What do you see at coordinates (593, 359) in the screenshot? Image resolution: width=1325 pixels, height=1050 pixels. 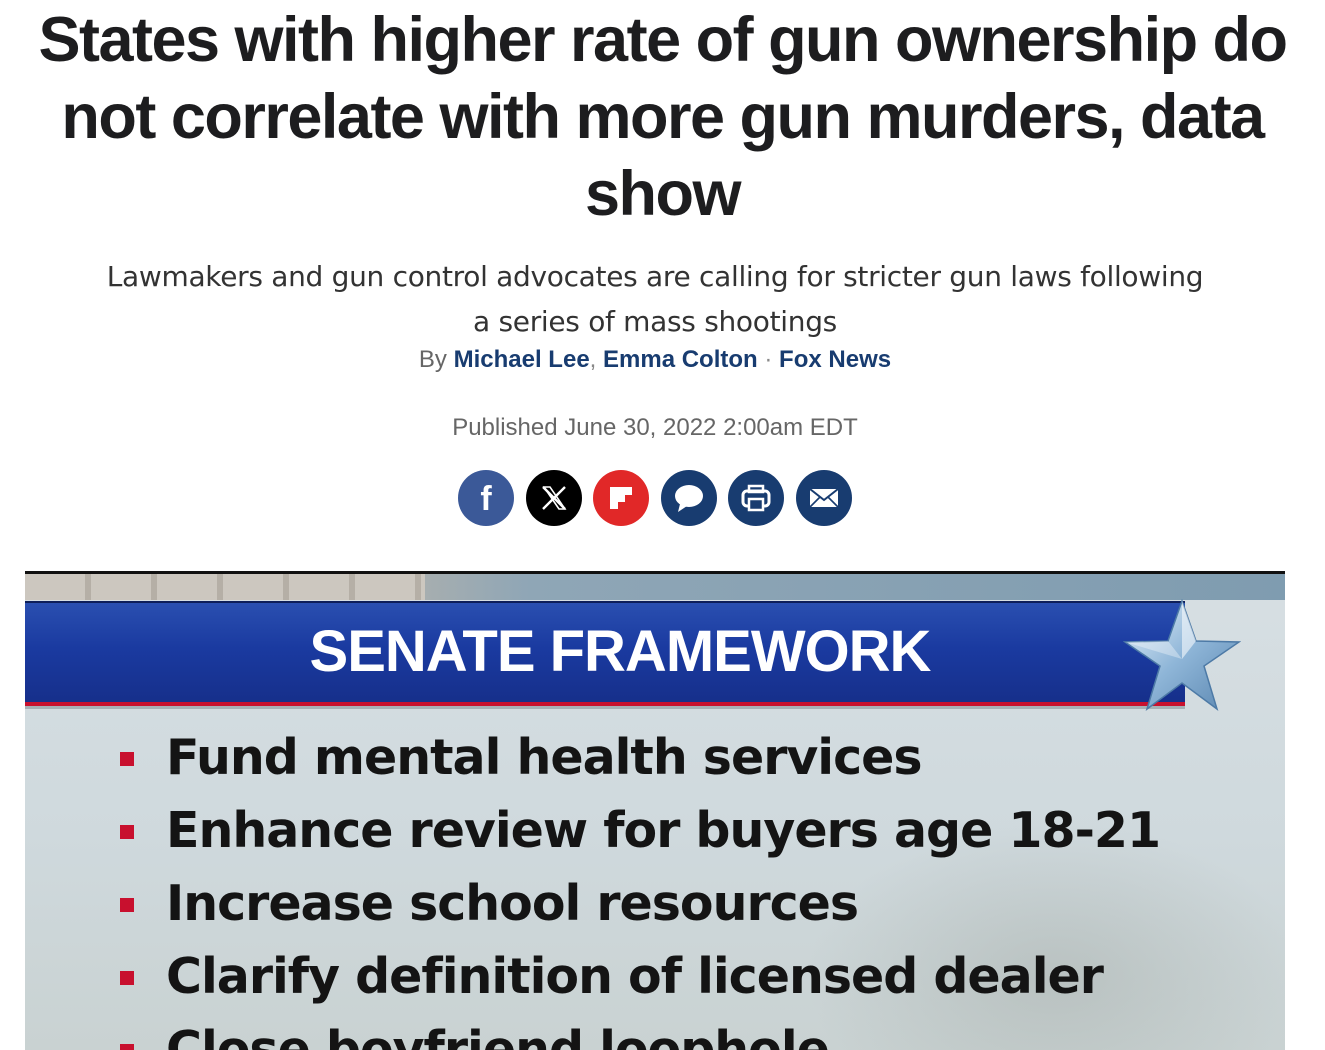 I see `byline-comma: ,` at bounding box center [593, 359].